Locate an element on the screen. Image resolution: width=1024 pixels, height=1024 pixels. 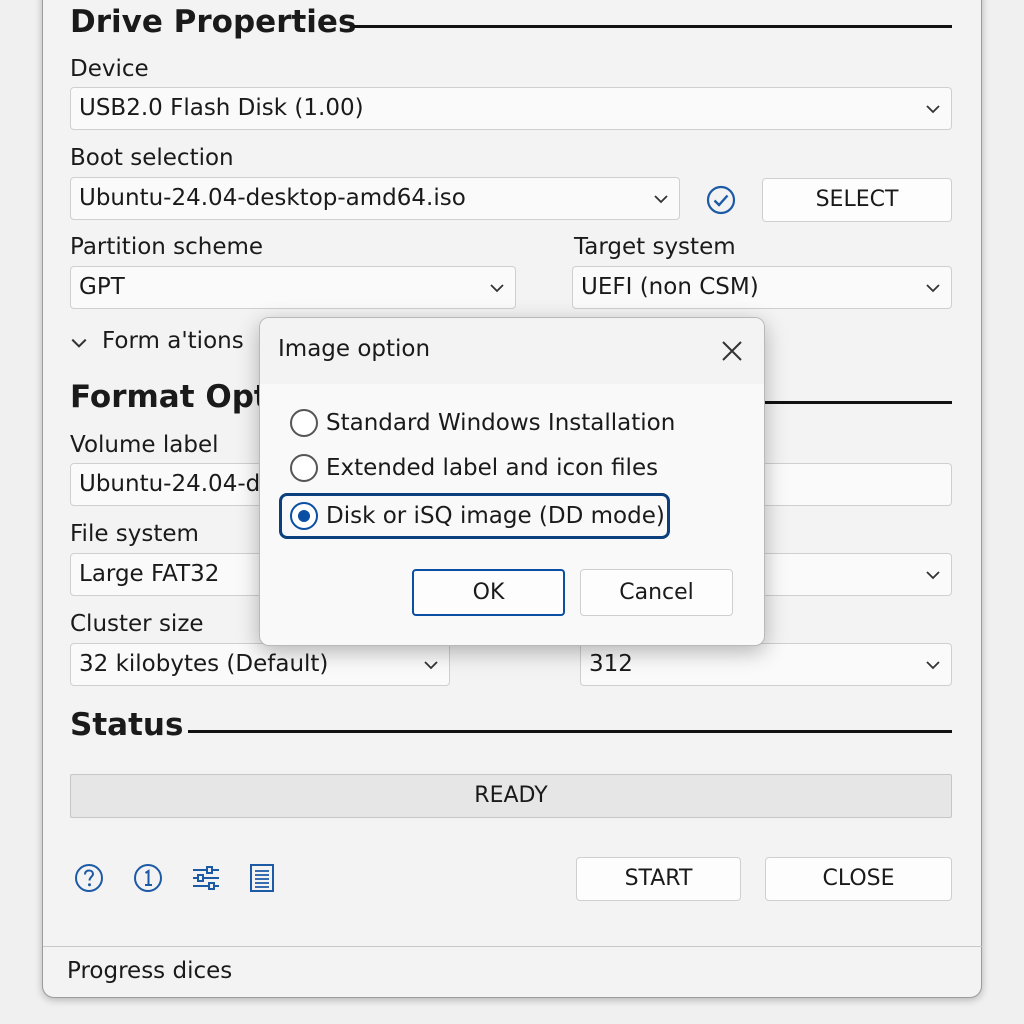
status-bar: READY is located at coordinates (511, 796).